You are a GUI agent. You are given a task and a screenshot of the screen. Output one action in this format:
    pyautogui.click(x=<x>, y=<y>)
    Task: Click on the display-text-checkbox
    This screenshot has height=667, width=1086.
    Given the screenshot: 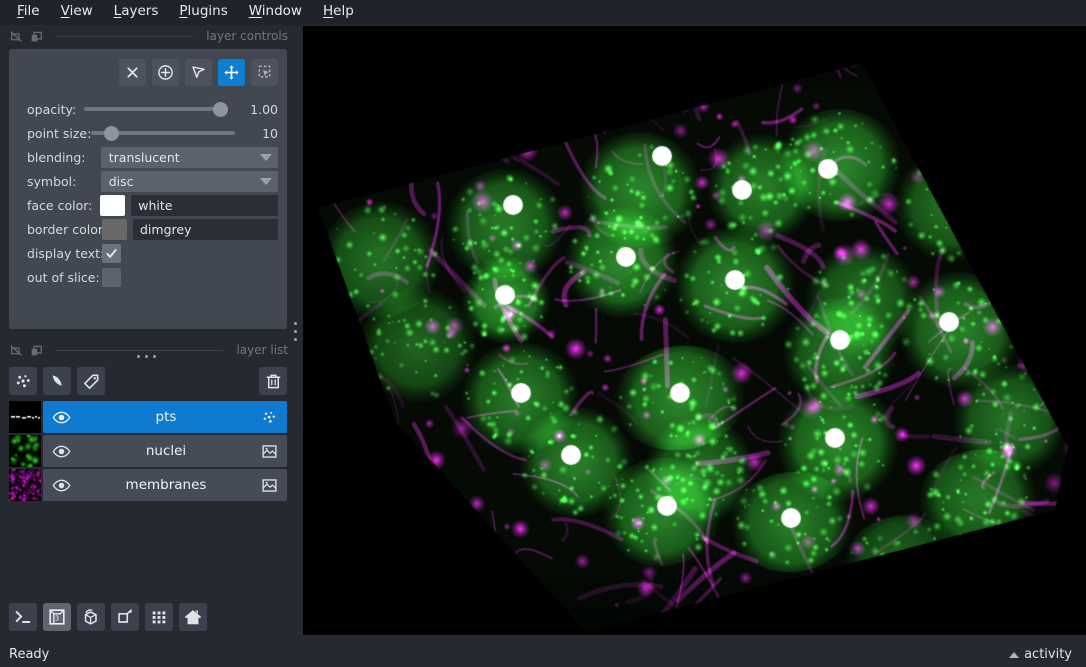 What is the action you would take?
    pyautogui.click(x=111, y=253)
    